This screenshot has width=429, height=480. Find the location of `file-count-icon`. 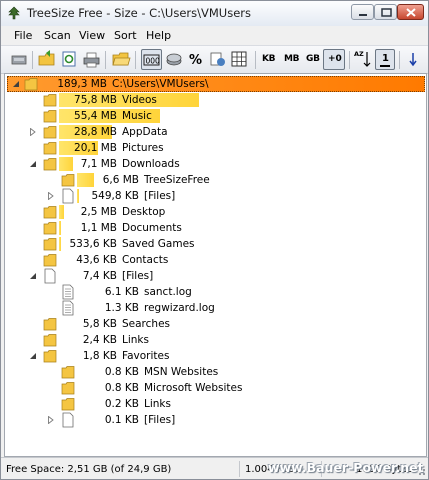

file-count-icon is located at coordinates (217, 59).